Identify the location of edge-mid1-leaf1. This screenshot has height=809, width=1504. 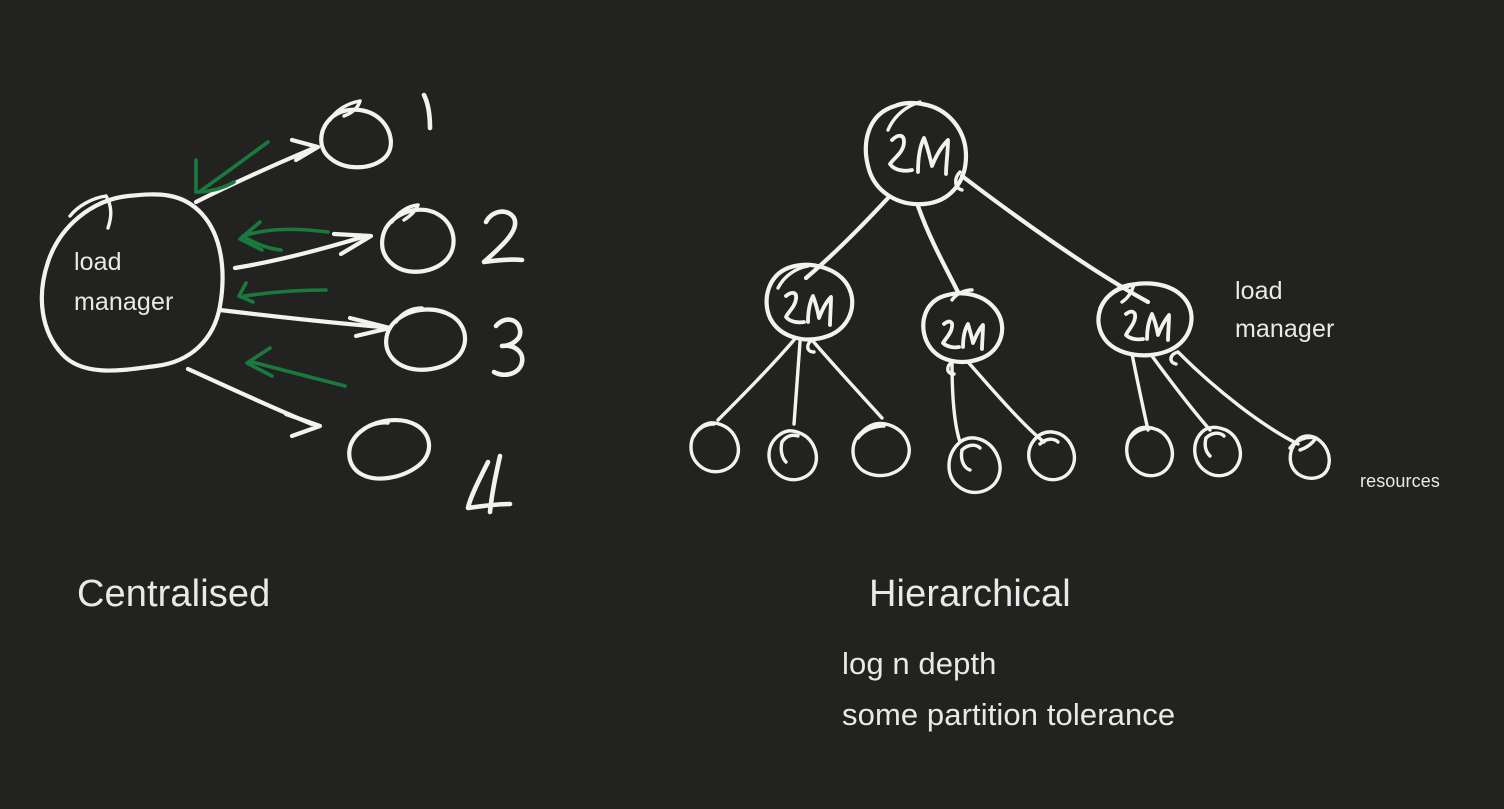
(756, 380).